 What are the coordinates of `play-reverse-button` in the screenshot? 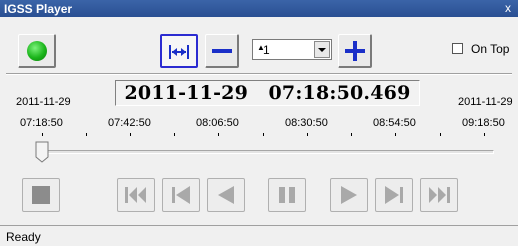 It's located at (226, 195).